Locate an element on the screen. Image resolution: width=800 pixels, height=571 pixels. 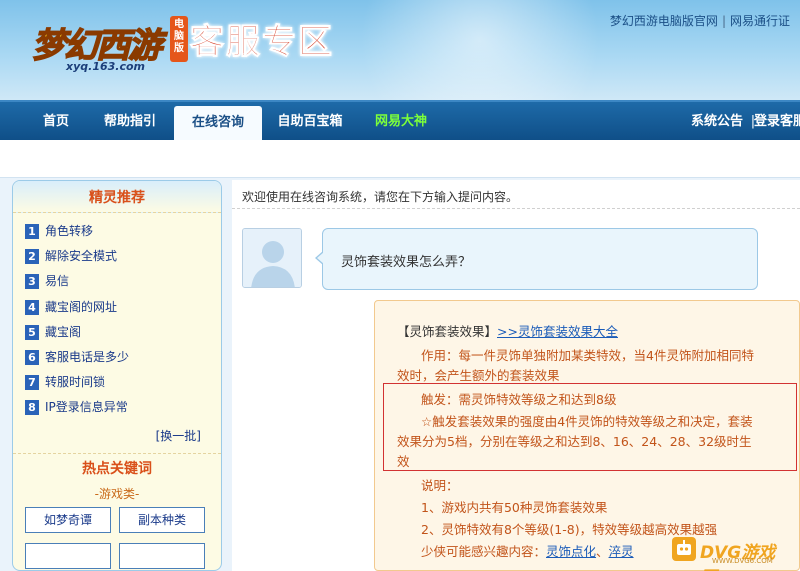
welcome-message: 欢迎使用在线咨询系统，请您在下方输入提问内容。 is located at coordinates (380, 197).